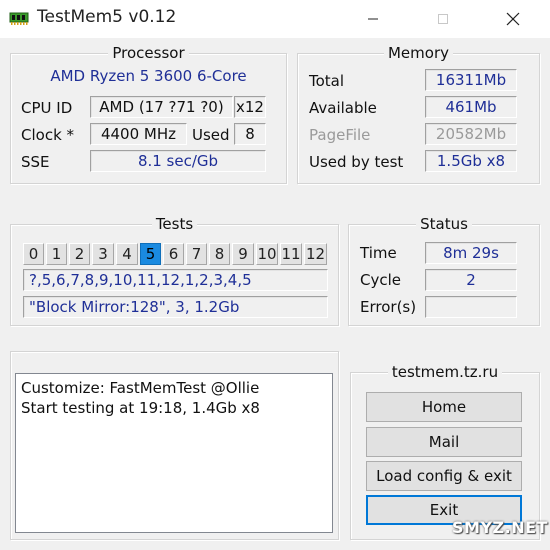 The height and width of the screenshot is (550, 550). What do you see at coordinates (340, 135) in the screenshot?
I see `pagefile-label: PageFile` at bounding box center [340, 135].